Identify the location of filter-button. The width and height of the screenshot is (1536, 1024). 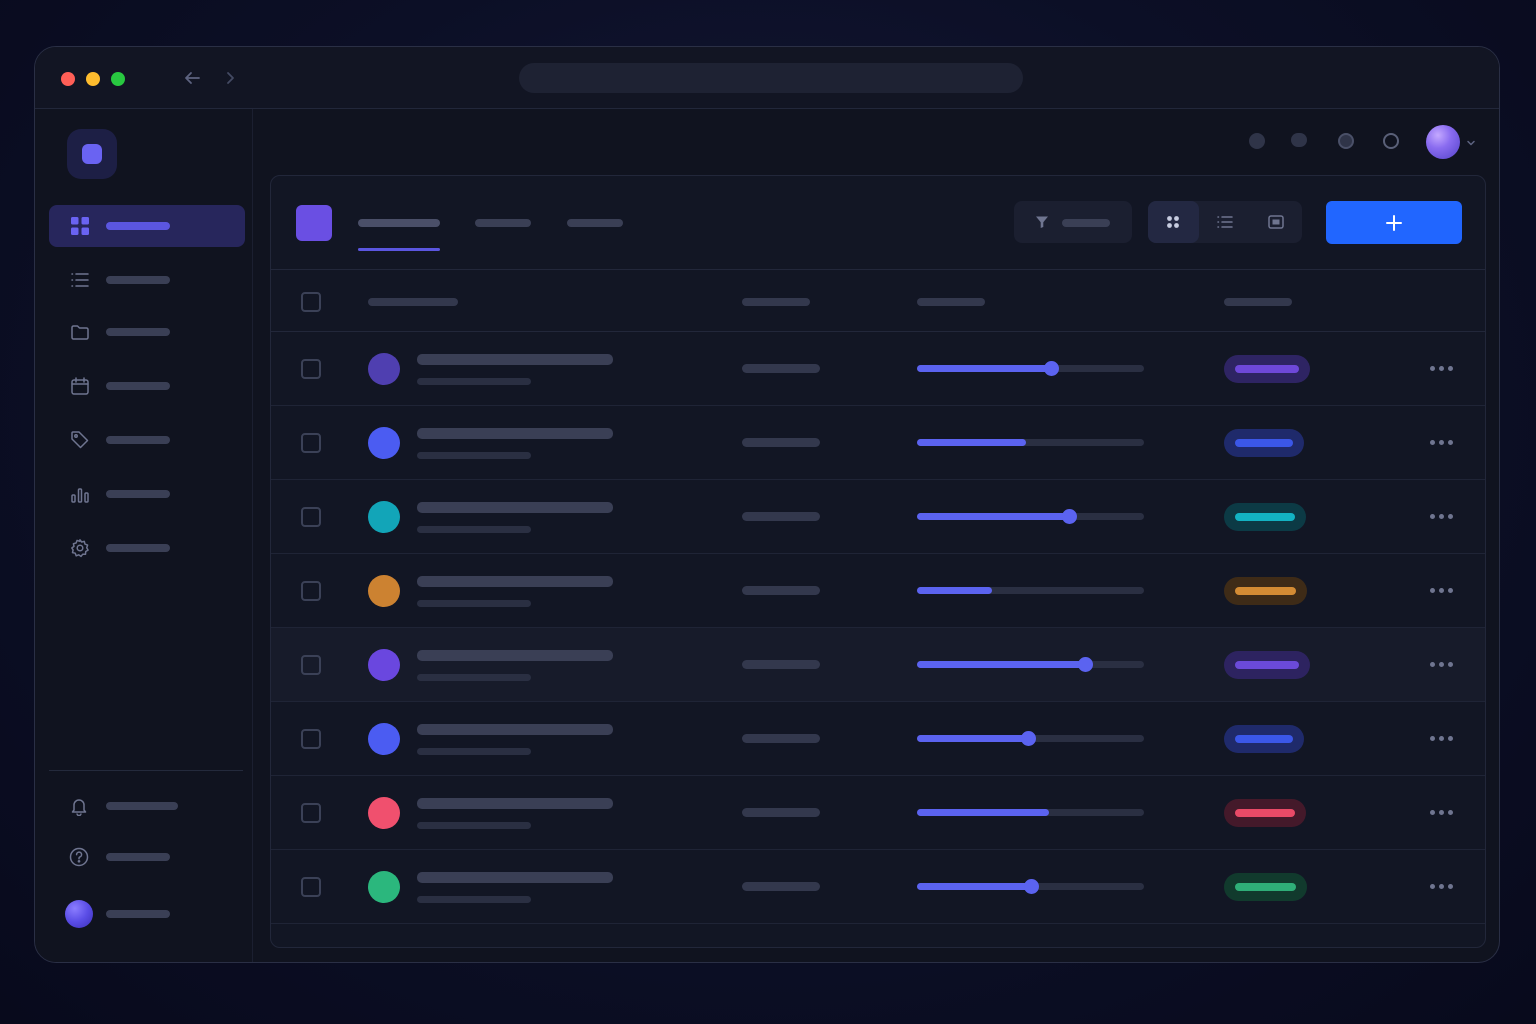
(1073, 222).